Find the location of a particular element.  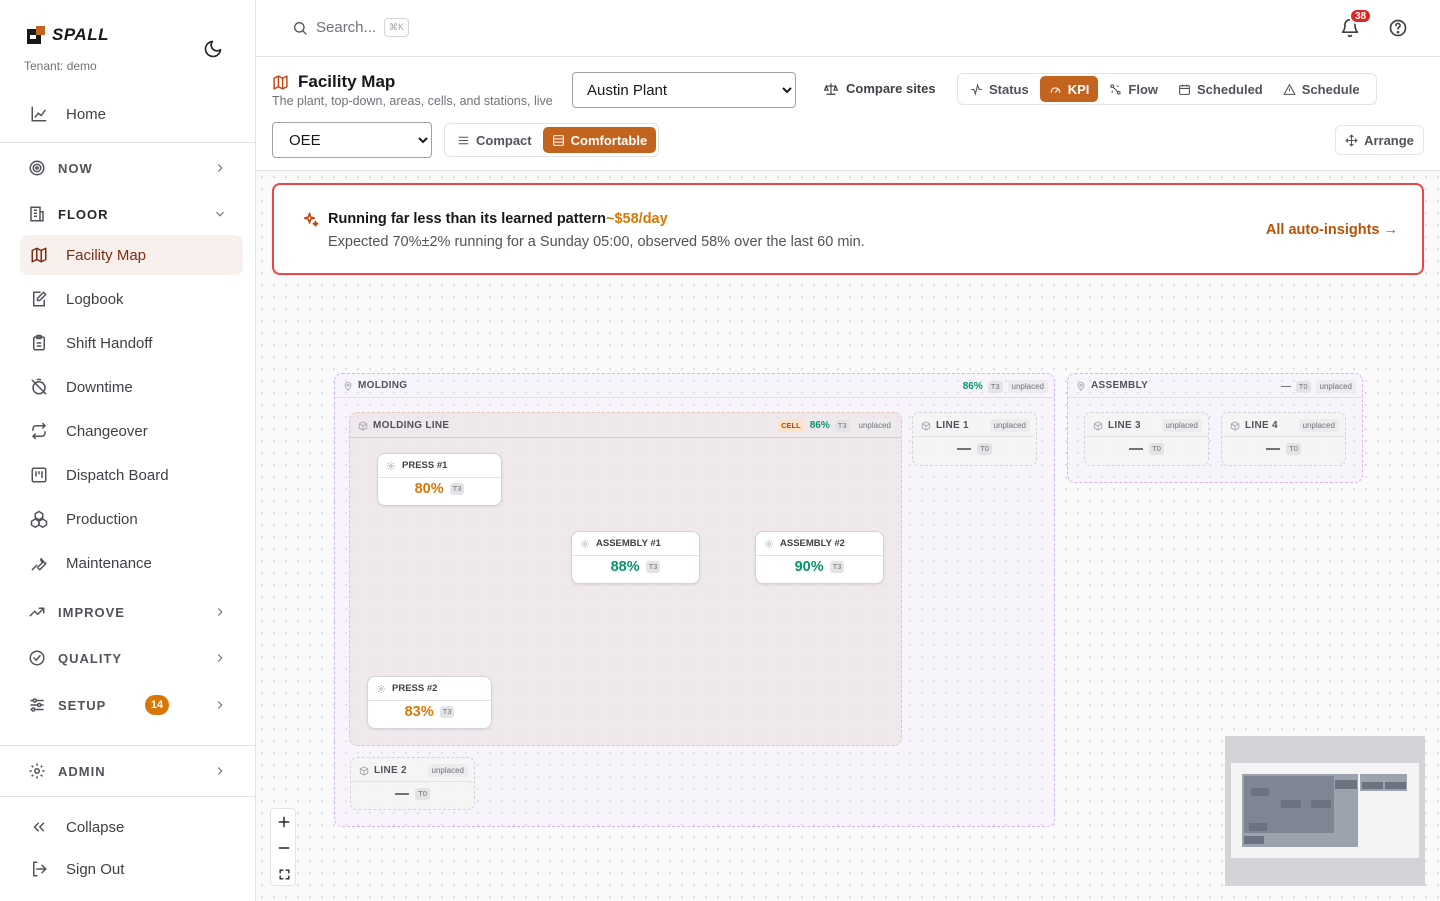

sidebar-item-downtime: Downtime is located at coordinates (131, 387).